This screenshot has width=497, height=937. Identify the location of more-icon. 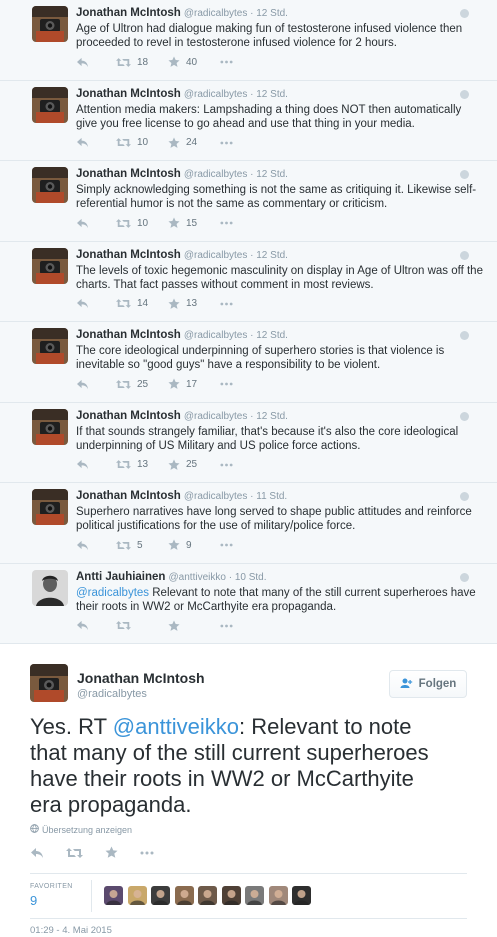
(147, 853).